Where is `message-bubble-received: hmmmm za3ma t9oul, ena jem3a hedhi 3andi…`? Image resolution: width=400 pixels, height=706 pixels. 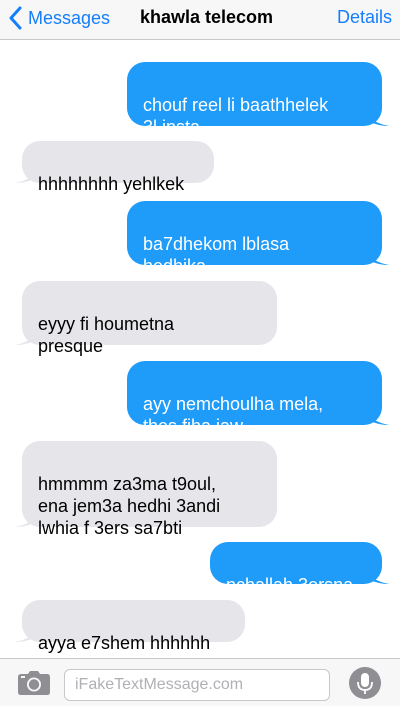
message-bubble-received: hmmmm za3ma t9oul, ena jem3a hedhi 3andi… is located at coordinates (146, 489).